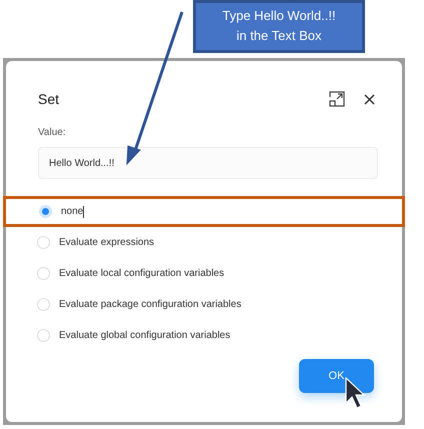  Describe the element at coordinates (52, 133) in the screenshot. I see `value-label: Value:` at that location.